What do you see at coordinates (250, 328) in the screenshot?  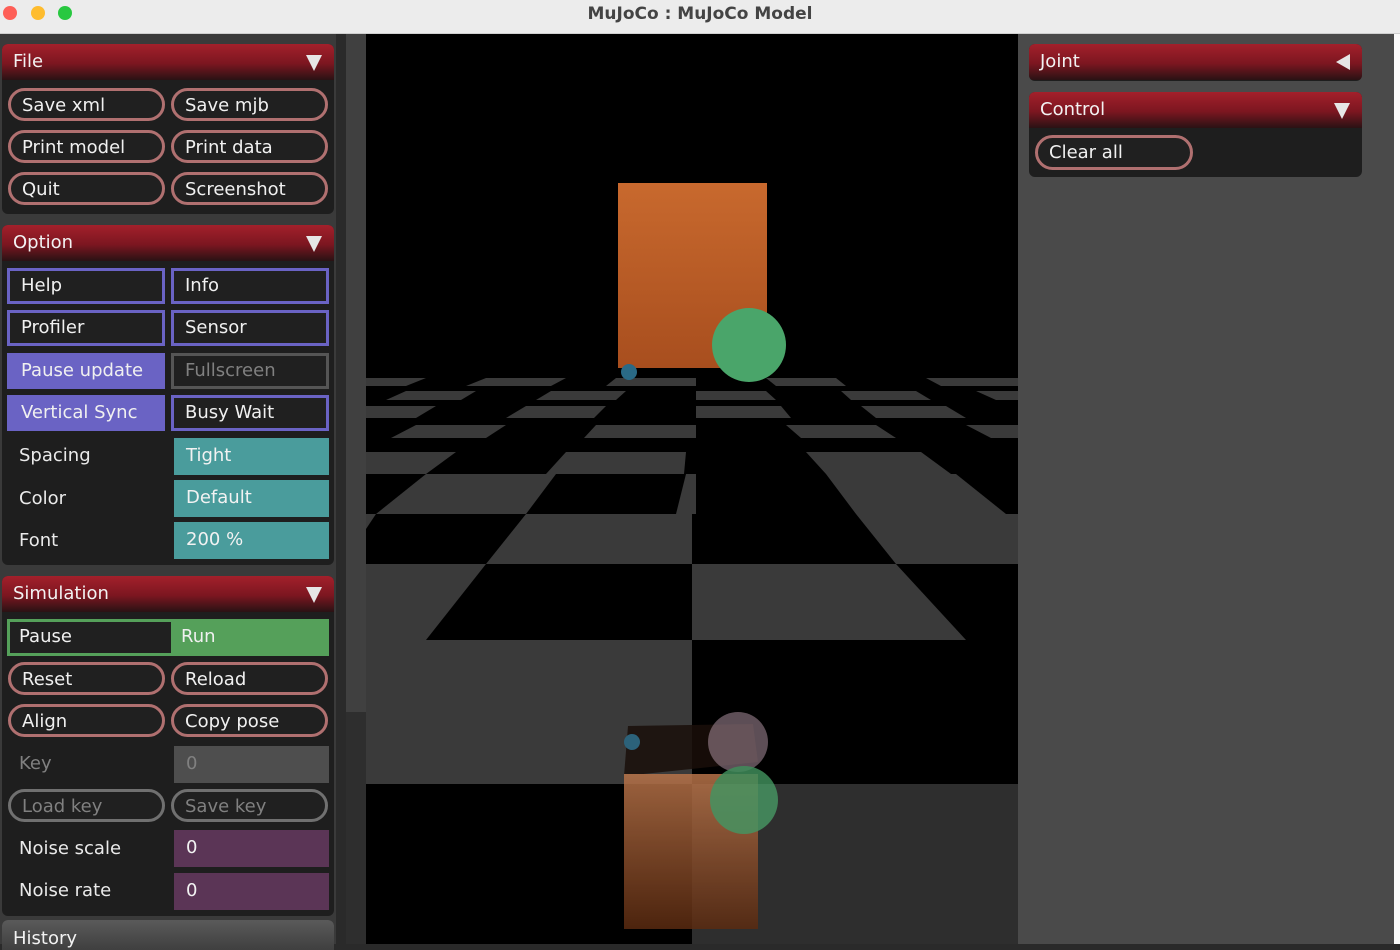 I see `sensor-toggle: Sensor` at bounding box center [250, 328].